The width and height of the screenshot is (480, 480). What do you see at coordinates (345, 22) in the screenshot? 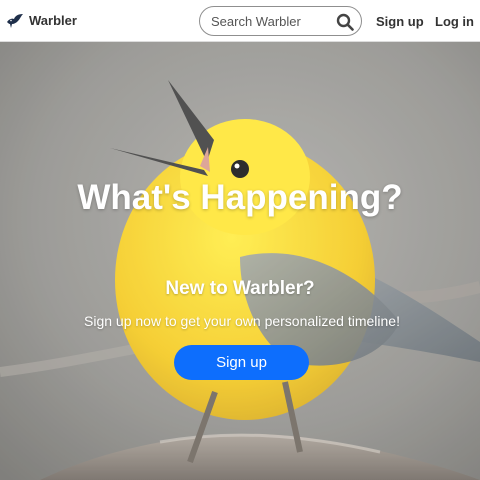
I see `search-icon` at bounding box center [345, 22].